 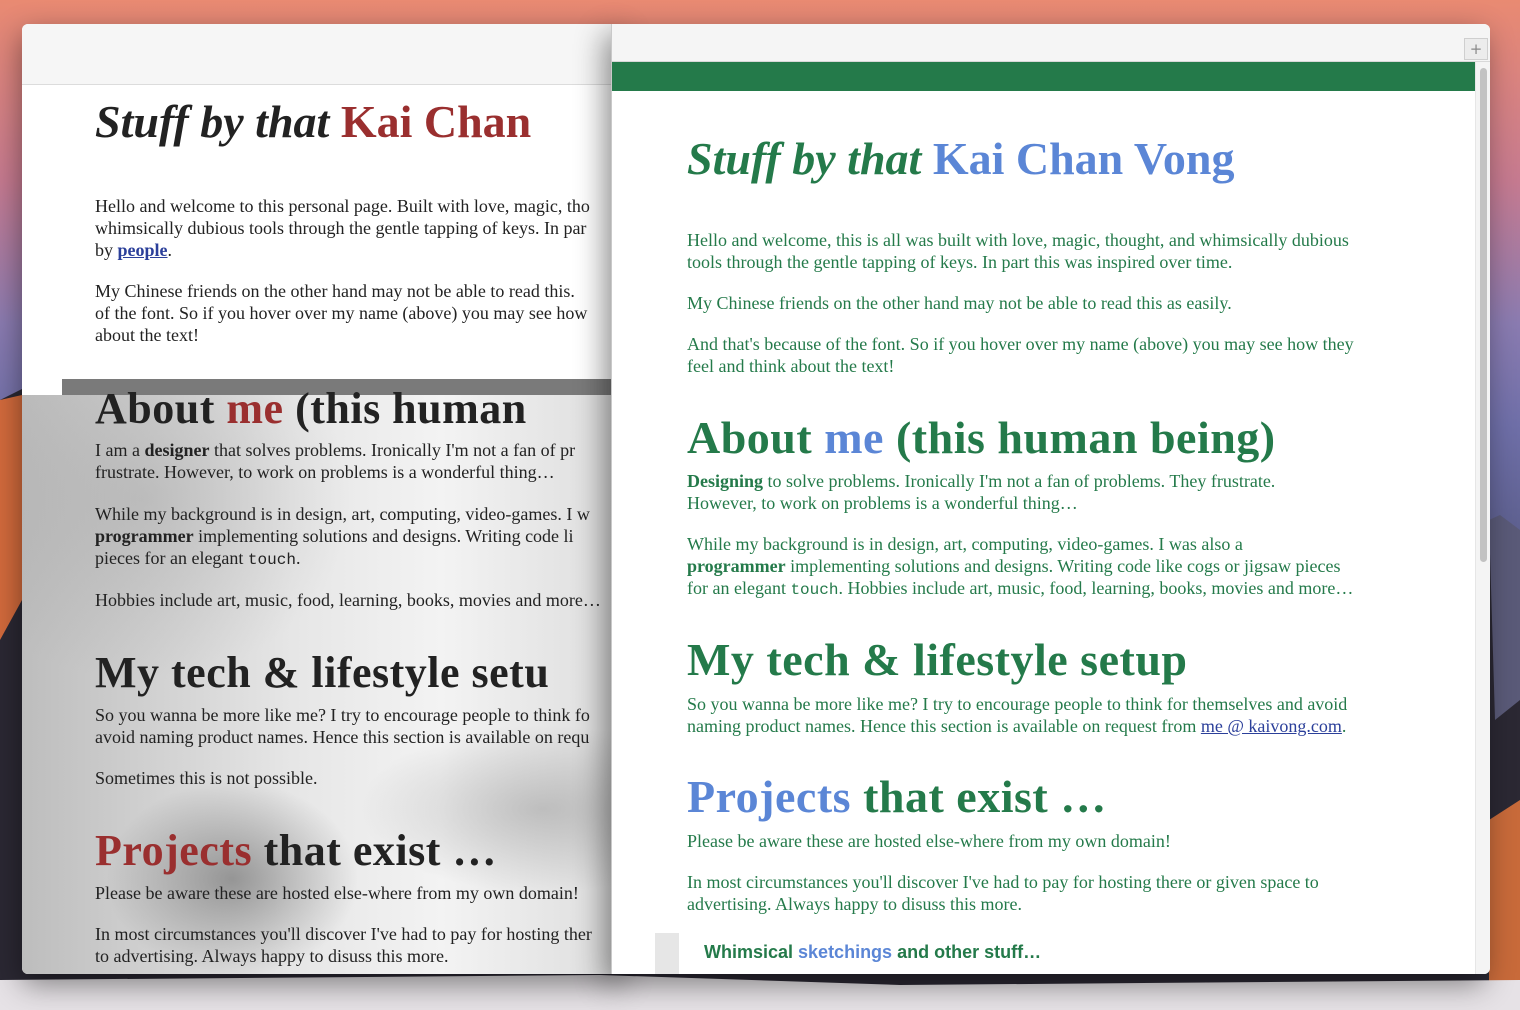 What do you see at coordinates (937, 659) in the screenshot?
I see `tech-heading: My tech & lifestyle setup` at bounding box center [937, 659].